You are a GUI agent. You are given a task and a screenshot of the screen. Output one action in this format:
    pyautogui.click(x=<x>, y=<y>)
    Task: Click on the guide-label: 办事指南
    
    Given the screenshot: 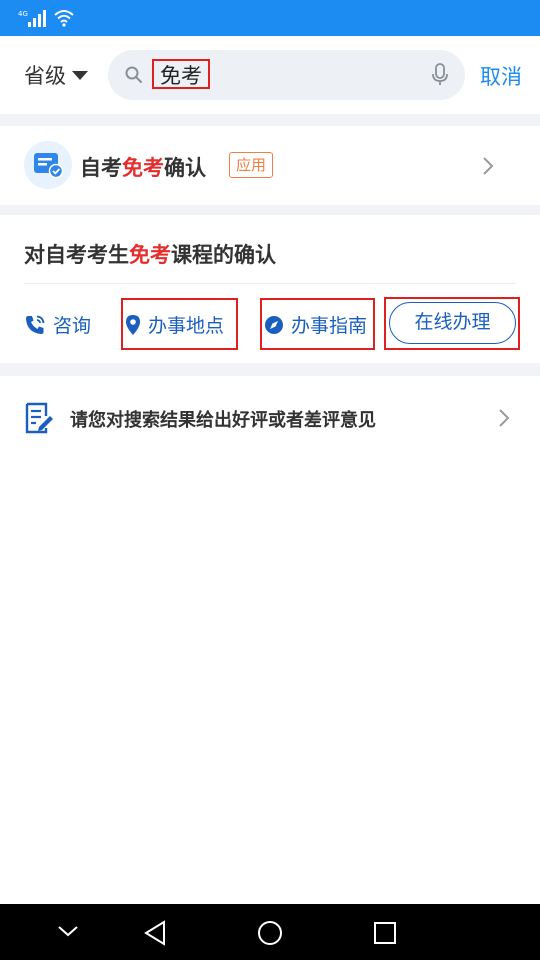 What is the action you would take?
    pyautogui.click(x=329, y=326)
    